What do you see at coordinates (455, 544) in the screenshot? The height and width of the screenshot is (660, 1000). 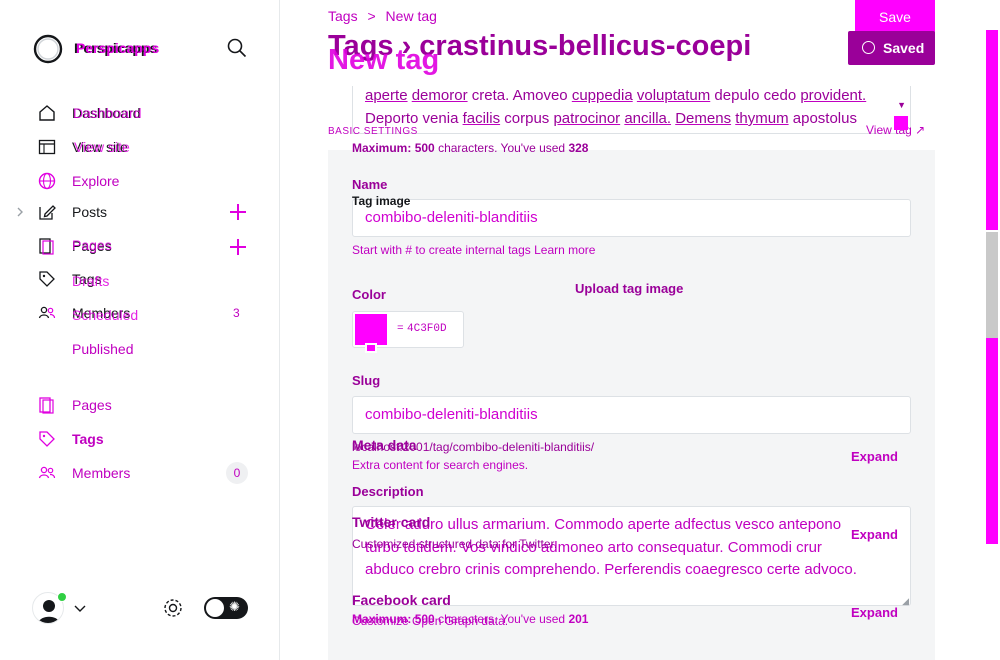 I see `twitter-card-desc: Customized structured data for Twitter.` at bounding box center [455, 544].